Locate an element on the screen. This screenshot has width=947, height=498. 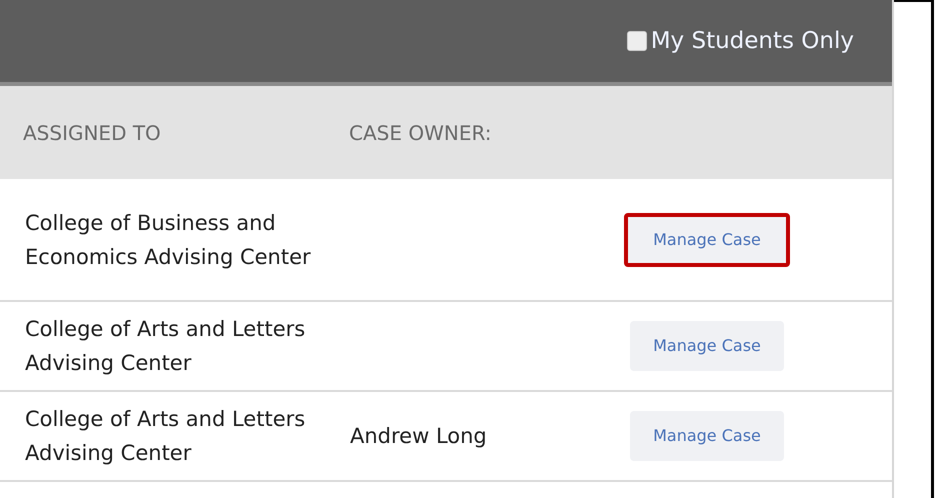
column-header: CASE OWNER: is located at coordinates (420, 133).